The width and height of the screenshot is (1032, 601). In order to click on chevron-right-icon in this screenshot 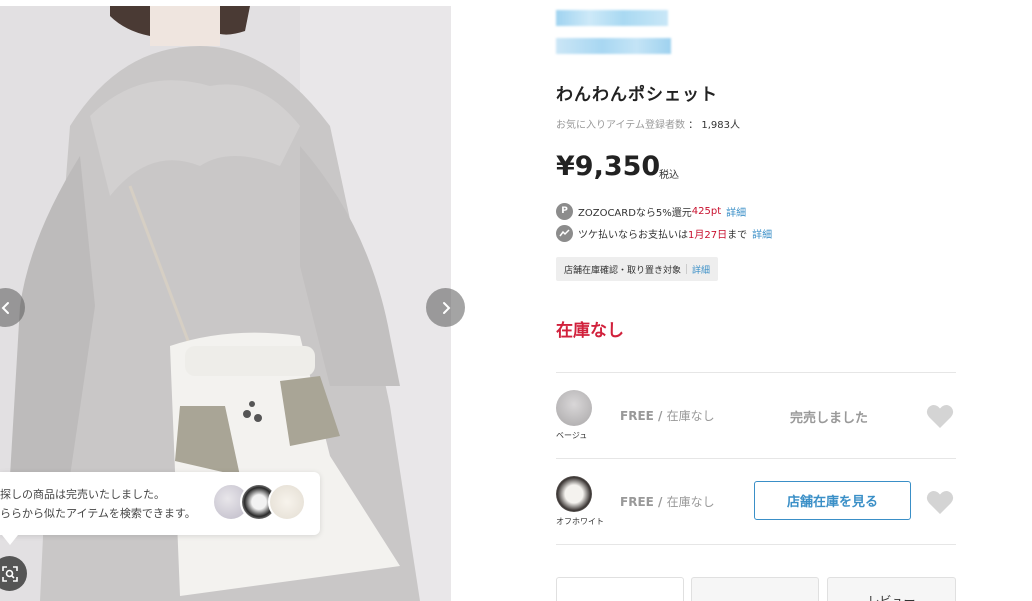, I will do `click(446, 307)`.